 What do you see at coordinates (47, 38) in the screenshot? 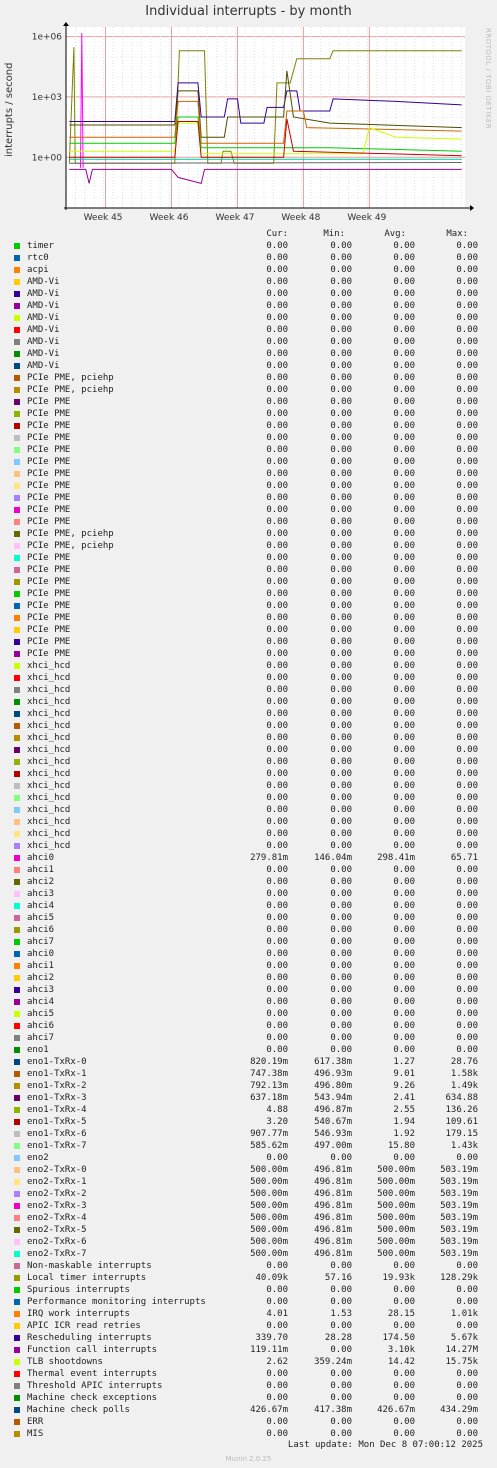
I see `y-tick-label: 1e+06` at bounding box center [47, 38].